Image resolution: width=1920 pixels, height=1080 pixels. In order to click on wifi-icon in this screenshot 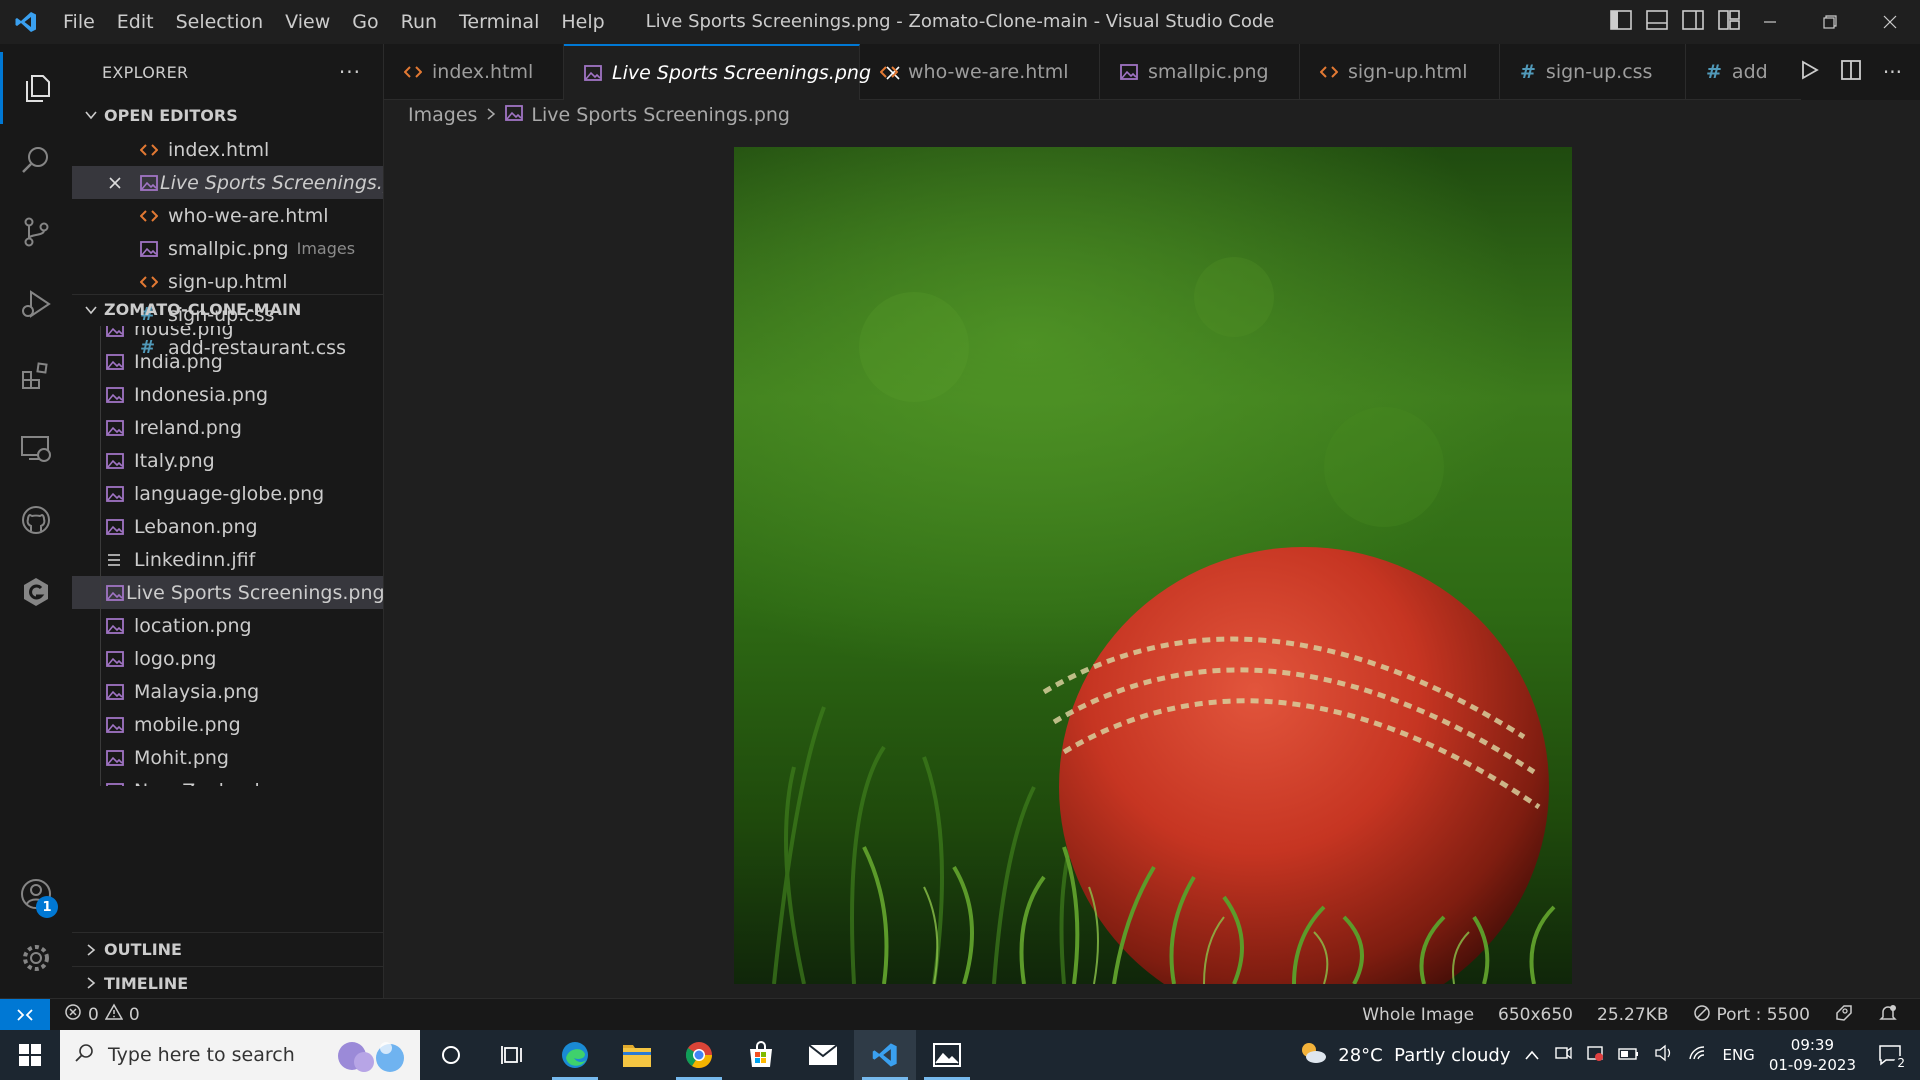, I will do `click(1698, 1055)`.